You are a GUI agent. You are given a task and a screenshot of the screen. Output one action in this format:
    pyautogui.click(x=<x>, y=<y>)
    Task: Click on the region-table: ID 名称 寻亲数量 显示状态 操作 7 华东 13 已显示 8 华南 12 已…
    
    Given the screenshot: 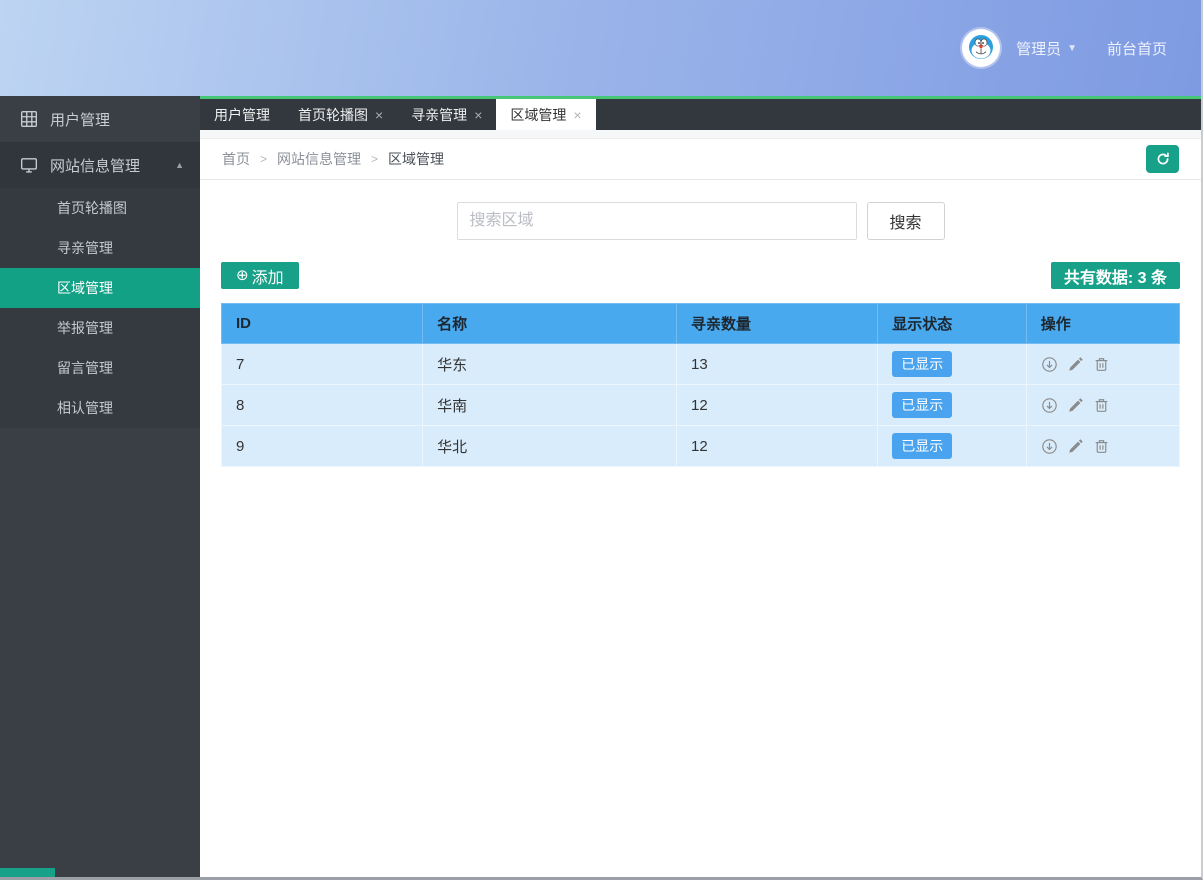 What is the action you would take?
    pyautogui.click(x=700, y=385)
    